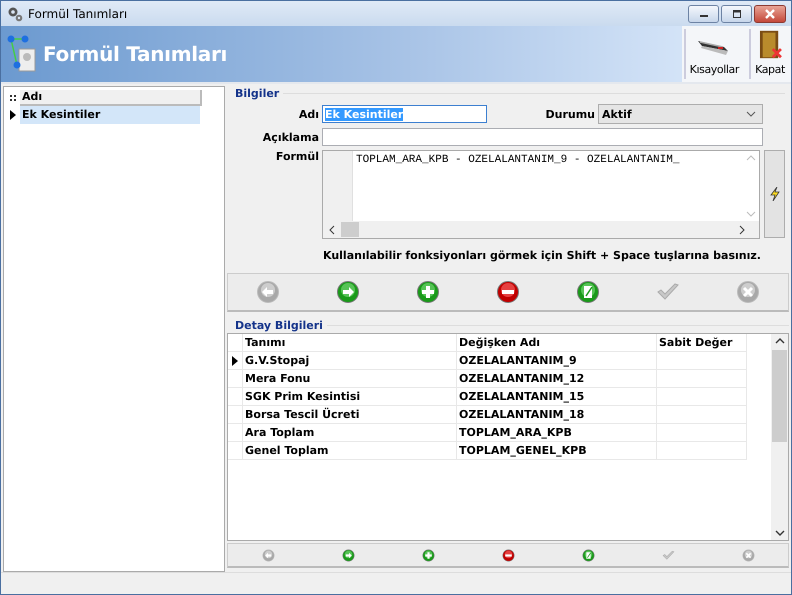  I want to click on scroll-right-icon, so click(742, 229).